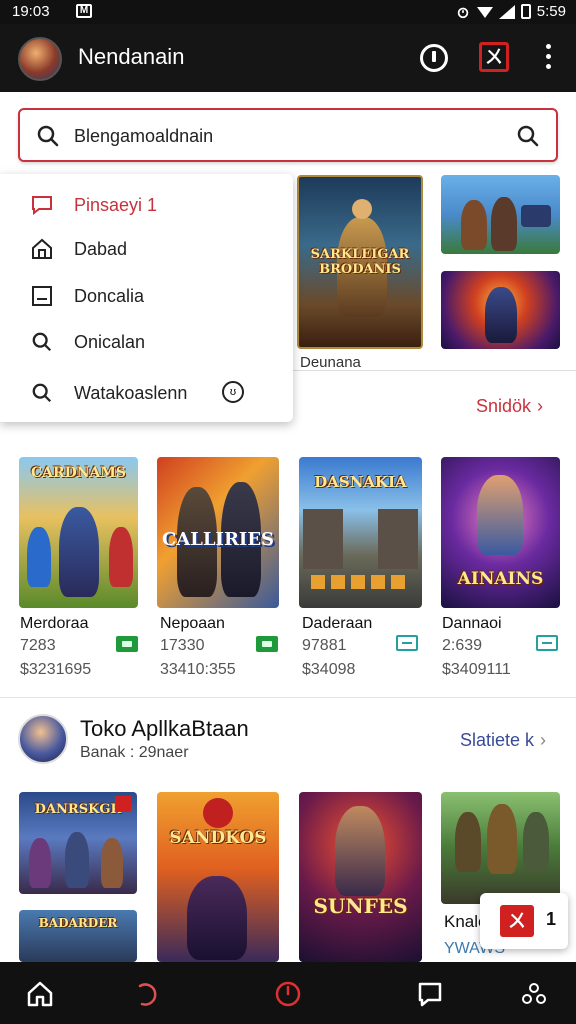 This screenshot has height=1024, width=576. What do you see at coordinates (528, 136) in the screenshot?
I see `search-submit-icon` at bounding box center [528, 136].